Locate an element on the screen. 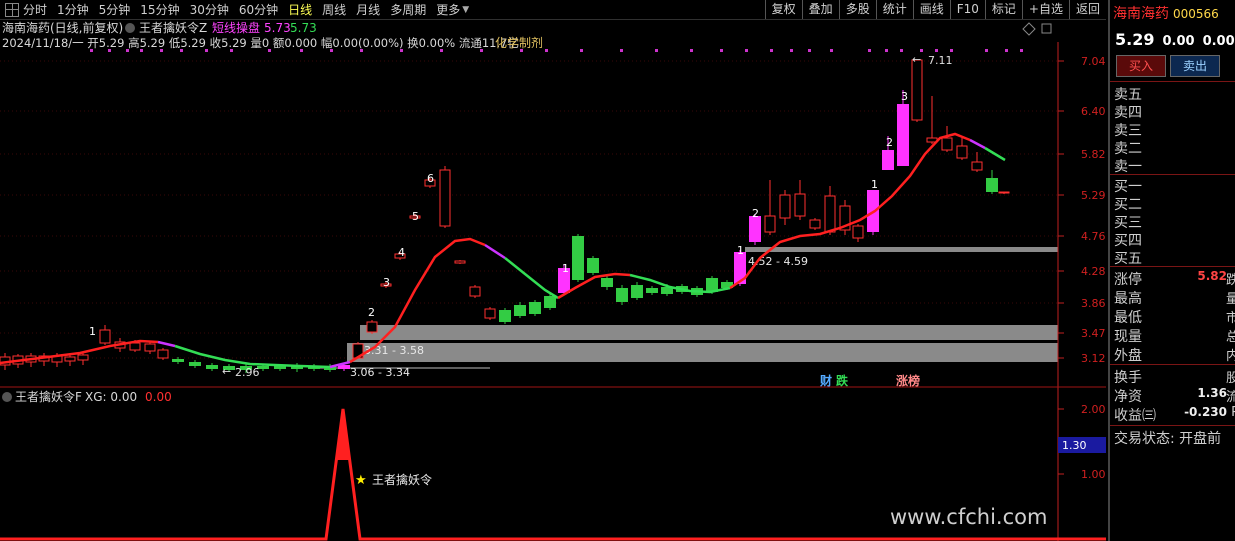 The image size is (1235, 541). add-favorite-button: +自选 is located at coordinates (1045, 9).